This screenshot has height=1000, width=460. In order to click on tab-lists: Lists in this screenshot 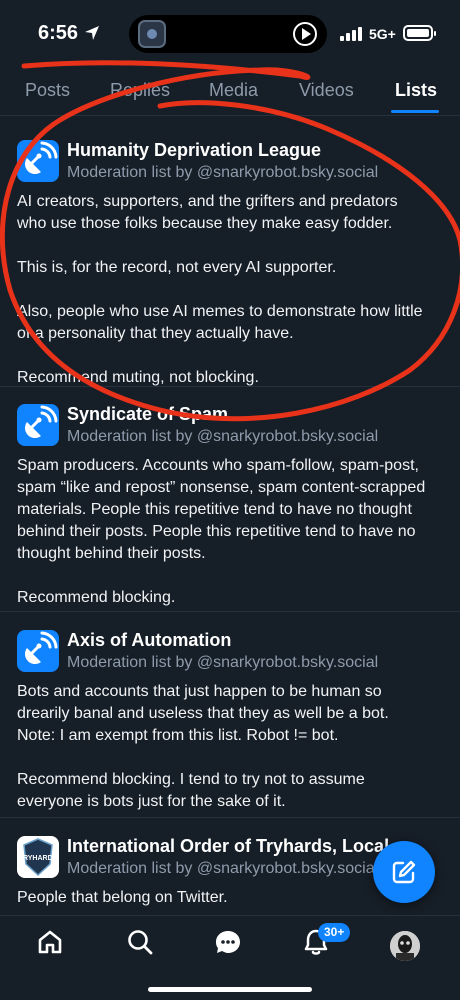, I will do `click(416, 90)`.